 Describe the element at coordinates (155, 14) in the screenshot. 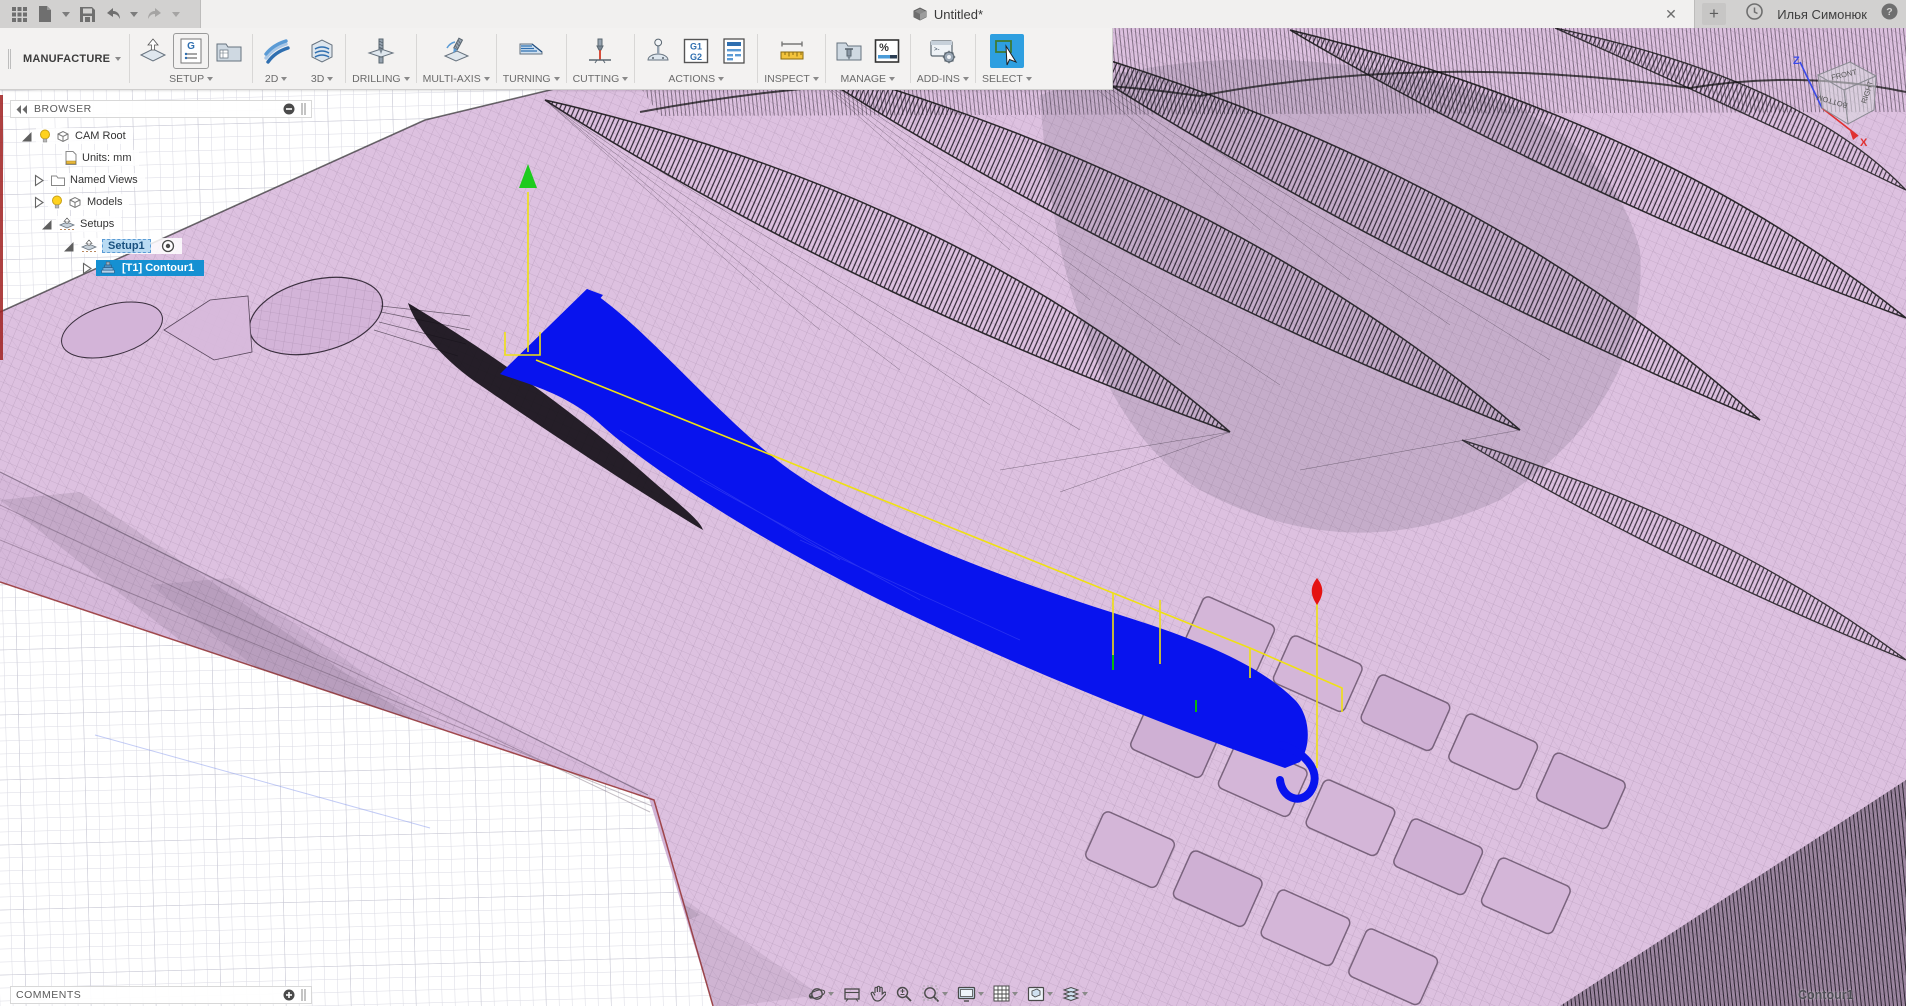

I see `redo-icon` at that location.